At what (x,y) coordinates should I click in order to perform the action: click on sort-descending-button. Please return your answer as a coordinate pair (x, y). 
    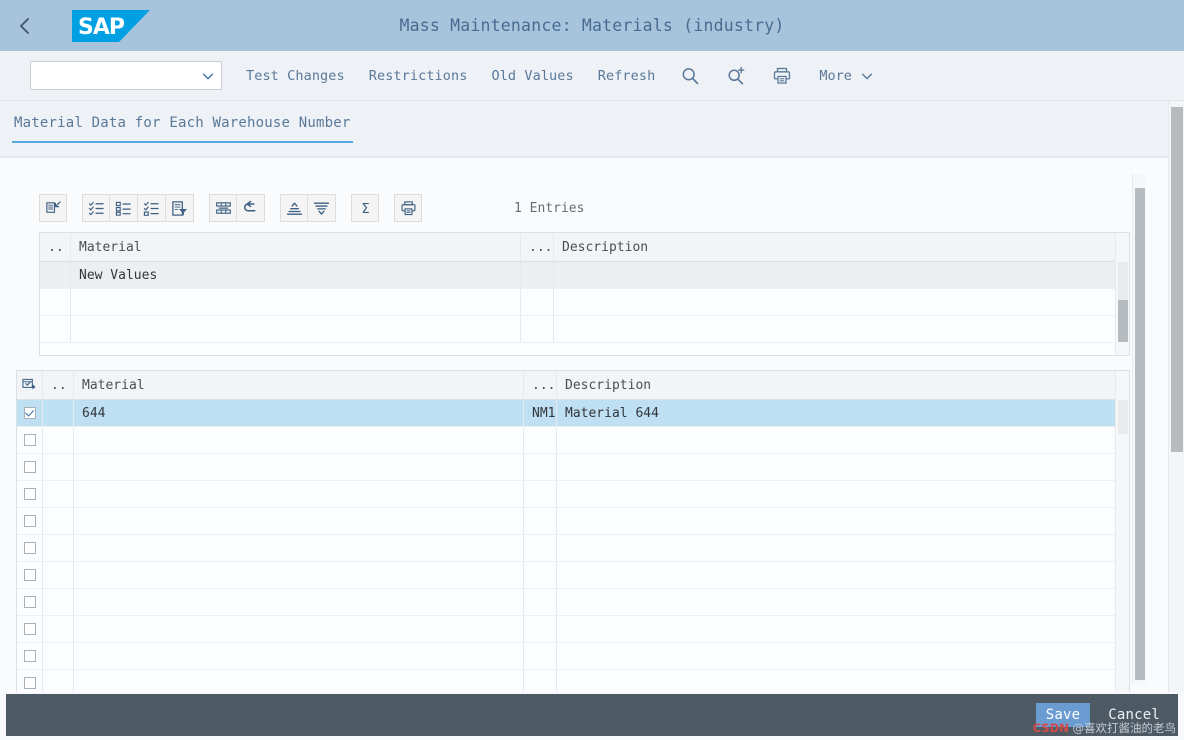
    Looking at the image, I should click on (322, 208).